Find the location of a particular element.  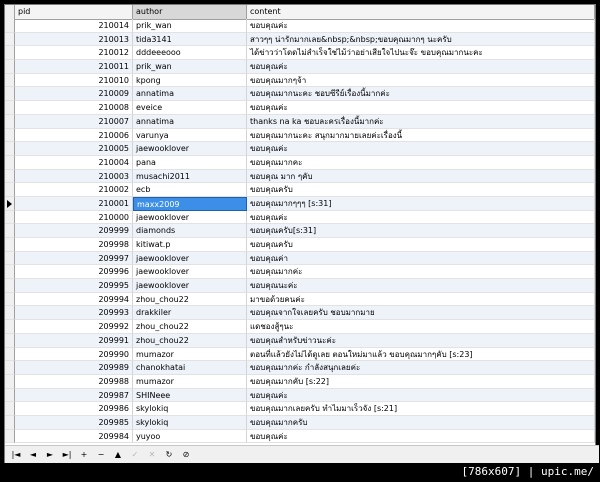

post-edit-button: ✓ is located at coordinates (135, 455).